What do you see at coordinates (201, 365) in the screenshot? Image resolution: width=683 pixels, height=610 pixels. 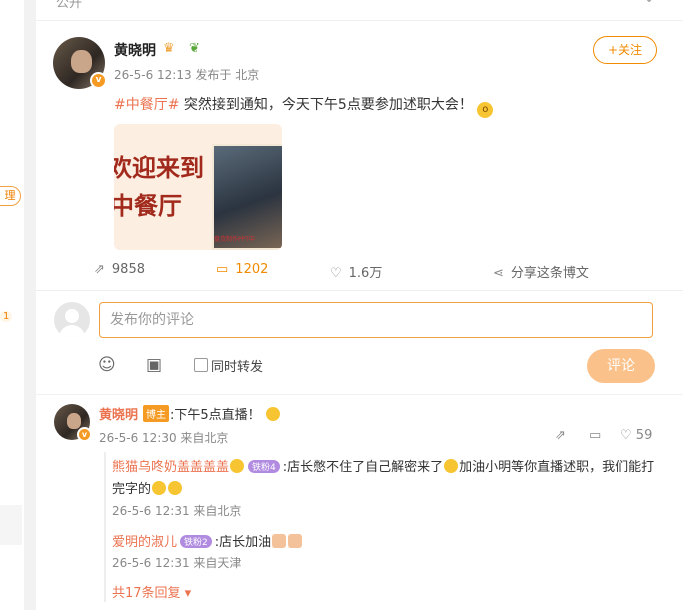 I see `repost-checkbox` at bounding box center [201, 365].